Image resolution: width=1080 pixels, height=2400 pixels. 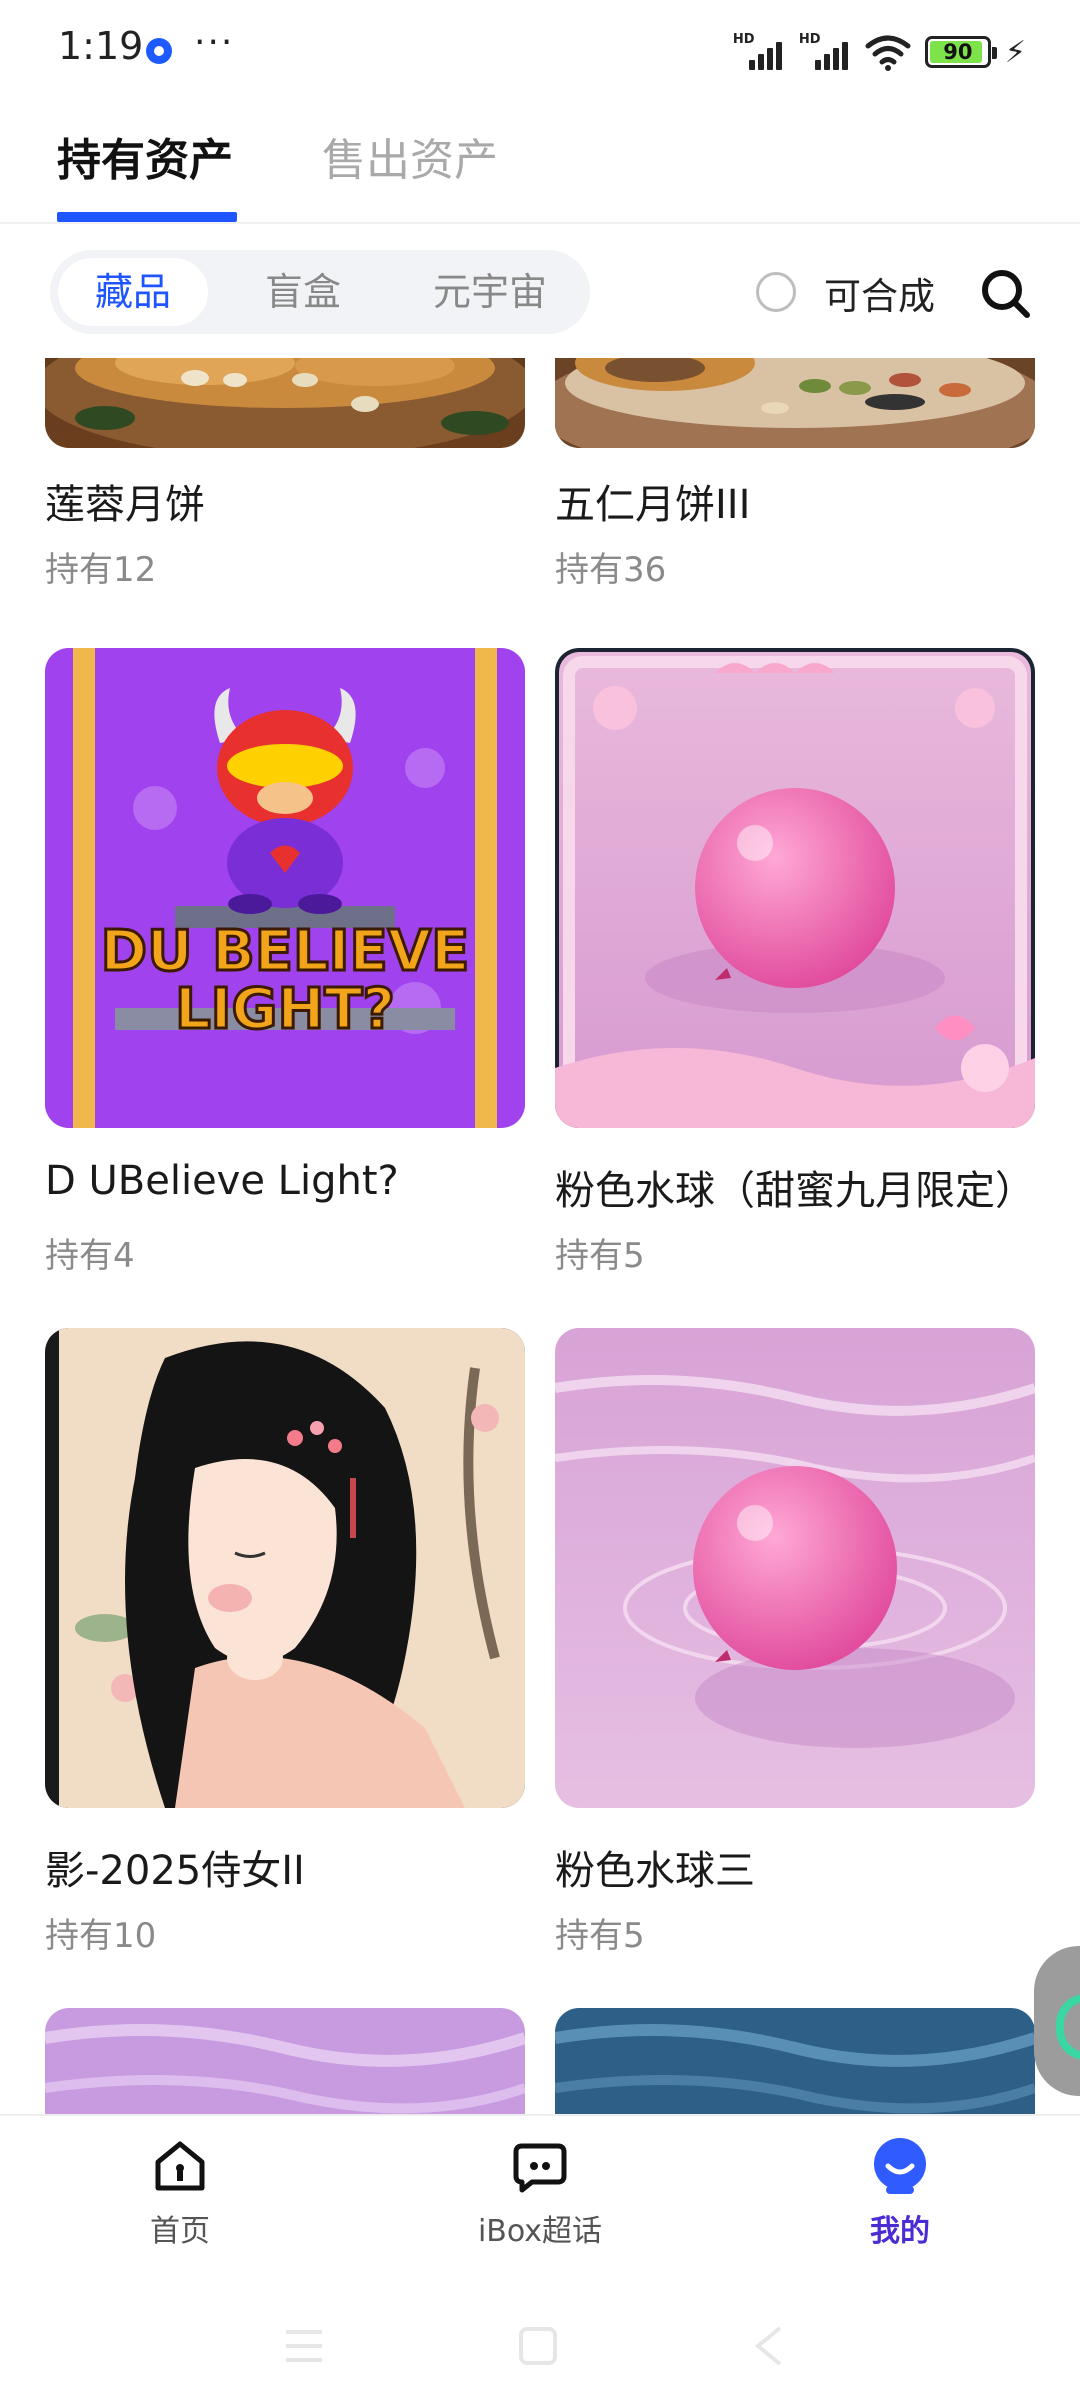 What do you see at coordinates (285, 951) in the screenshot?
I see `artwork-text: DU BELIEVE` at bounding box center [285, 951].